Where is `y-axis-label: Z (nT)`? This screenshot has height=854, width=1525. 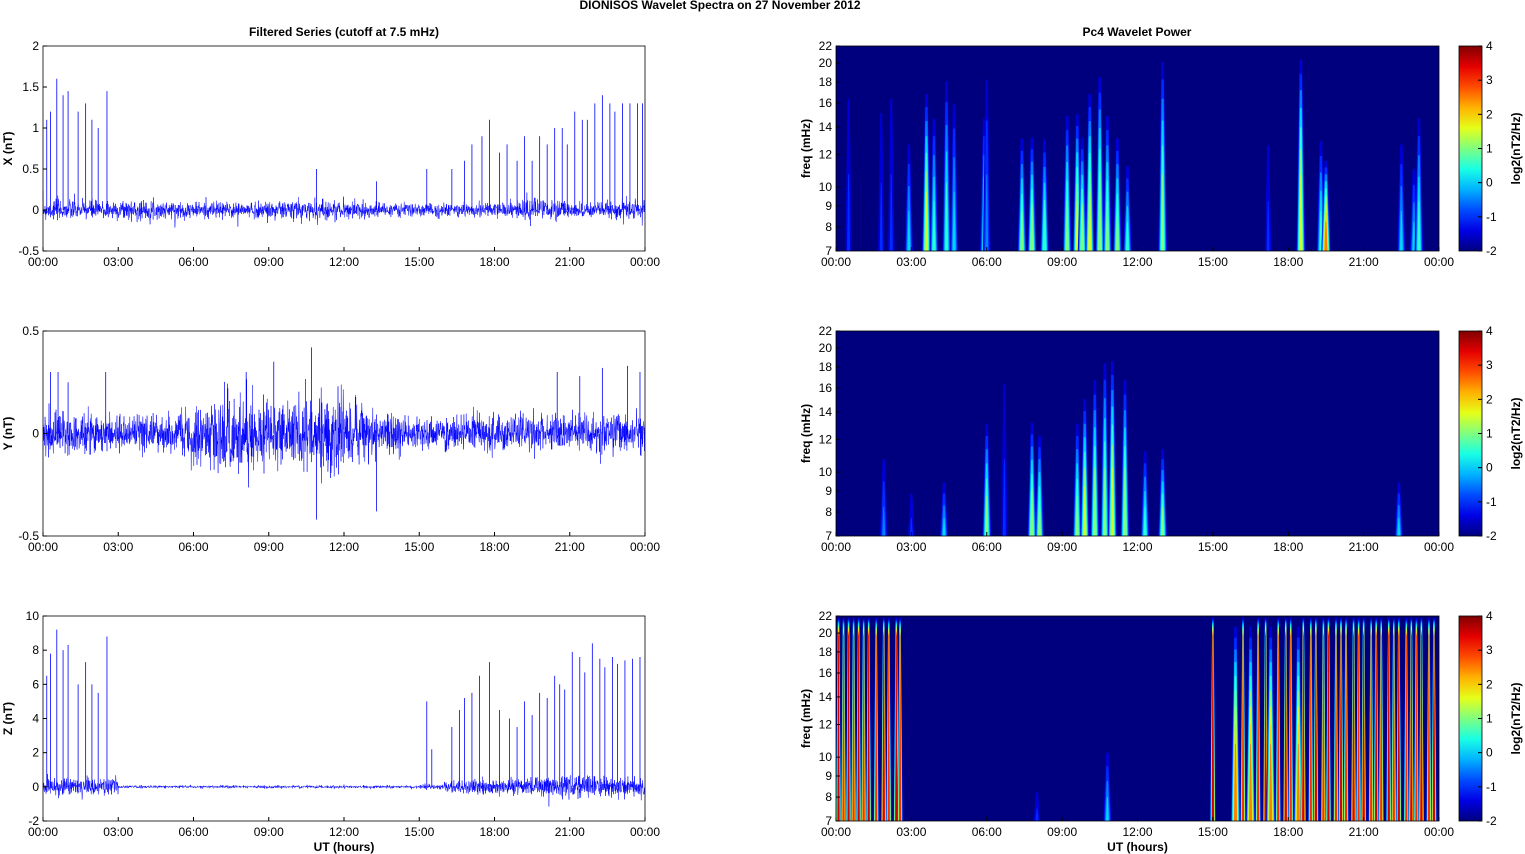 y-axis-label: Z (nT) is located at coordinates (8, 718).